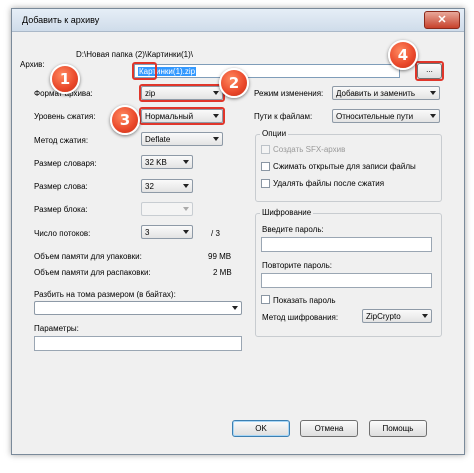 The image size is (474, 473). Describe the element at coordinates (329, 183) in the screenshot. I see `delete-after-label: Удалять файлы после сжатия` at that location.